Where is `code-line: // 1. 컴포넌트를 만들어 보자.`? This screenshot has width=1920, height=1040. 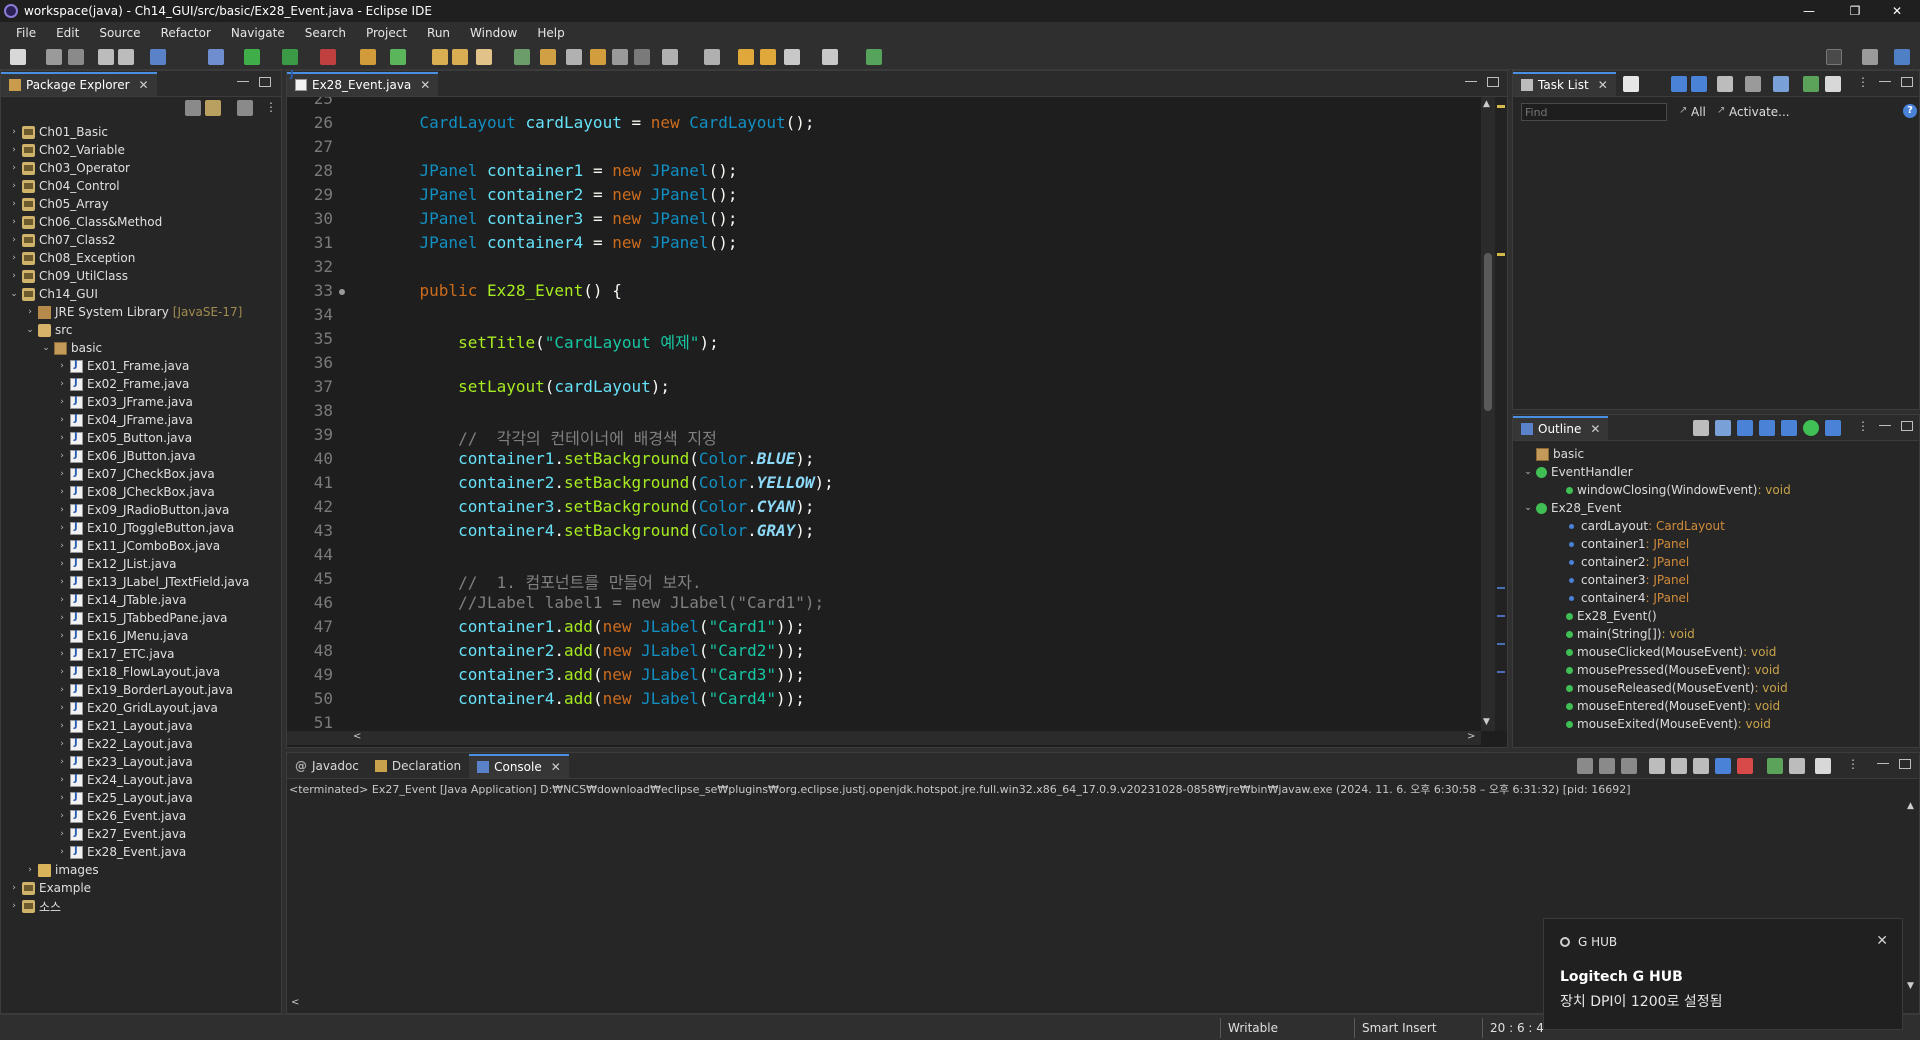 code-line: // 1. 컴포넌트를 만들어 보자. is located at coordinates (541, 581).